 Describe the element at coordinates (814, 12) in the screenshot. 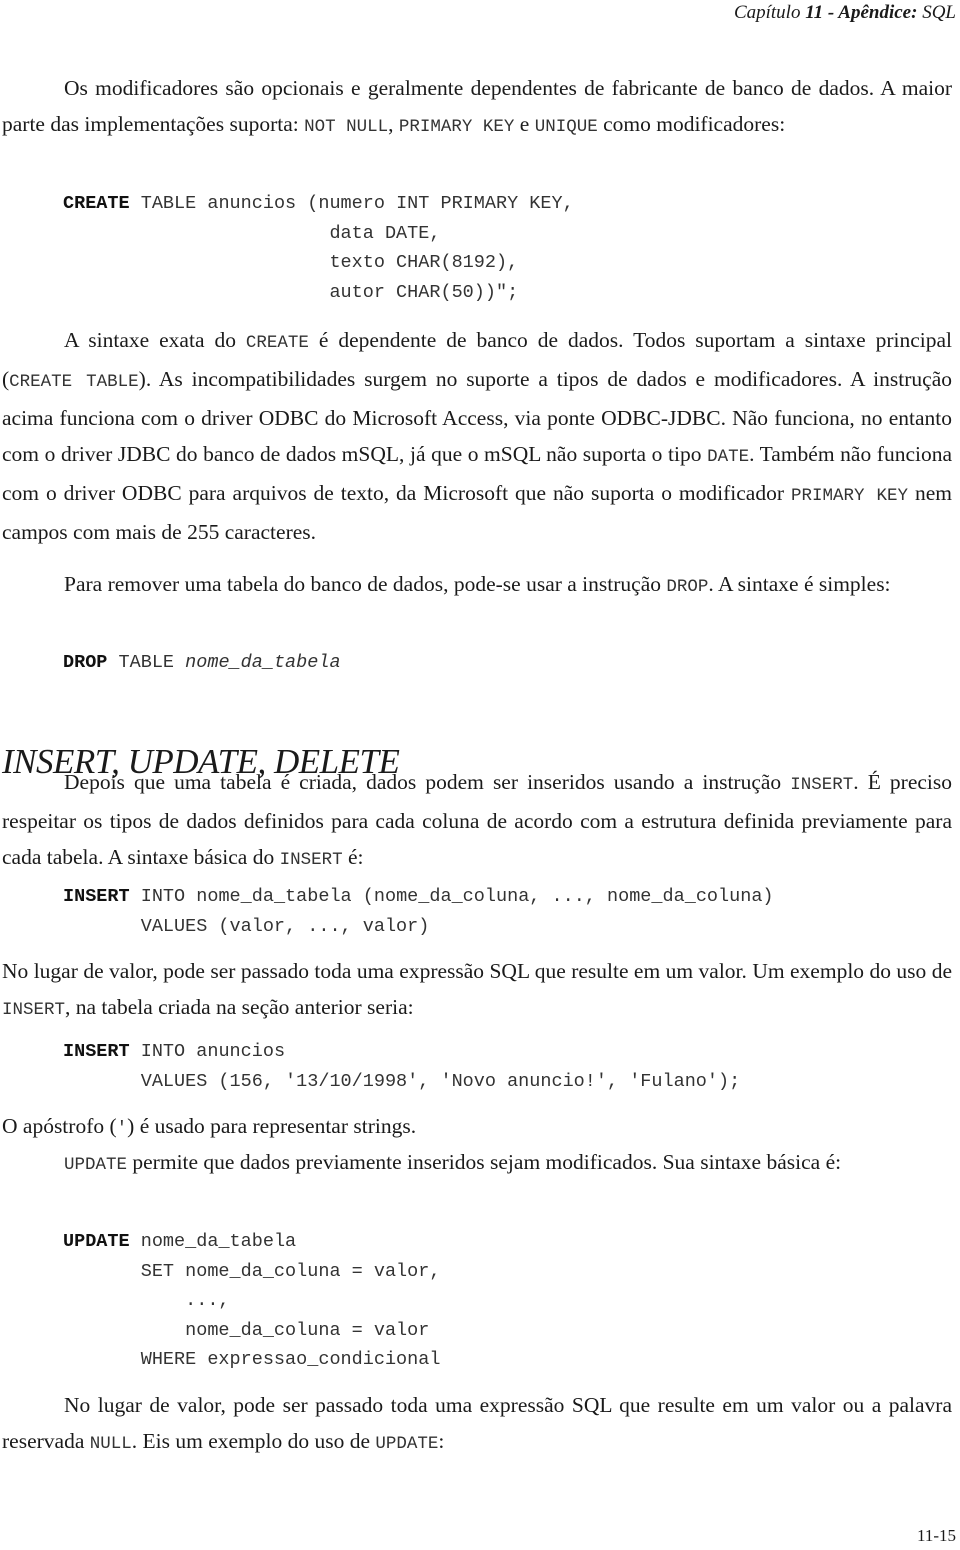

I see `chapter-number: 11` at that location.